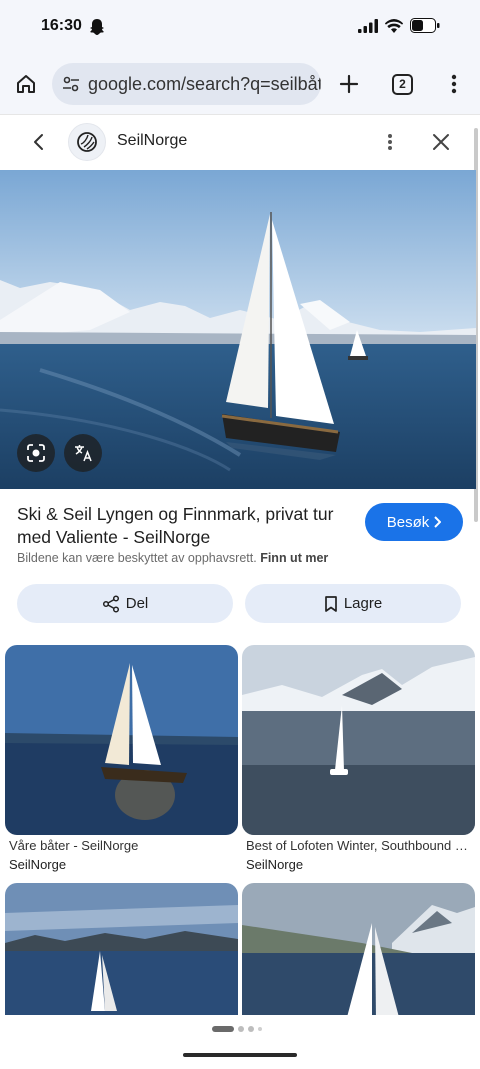 The image size is (480, 1069). I want to click on lens-icon, so click(36, 453).